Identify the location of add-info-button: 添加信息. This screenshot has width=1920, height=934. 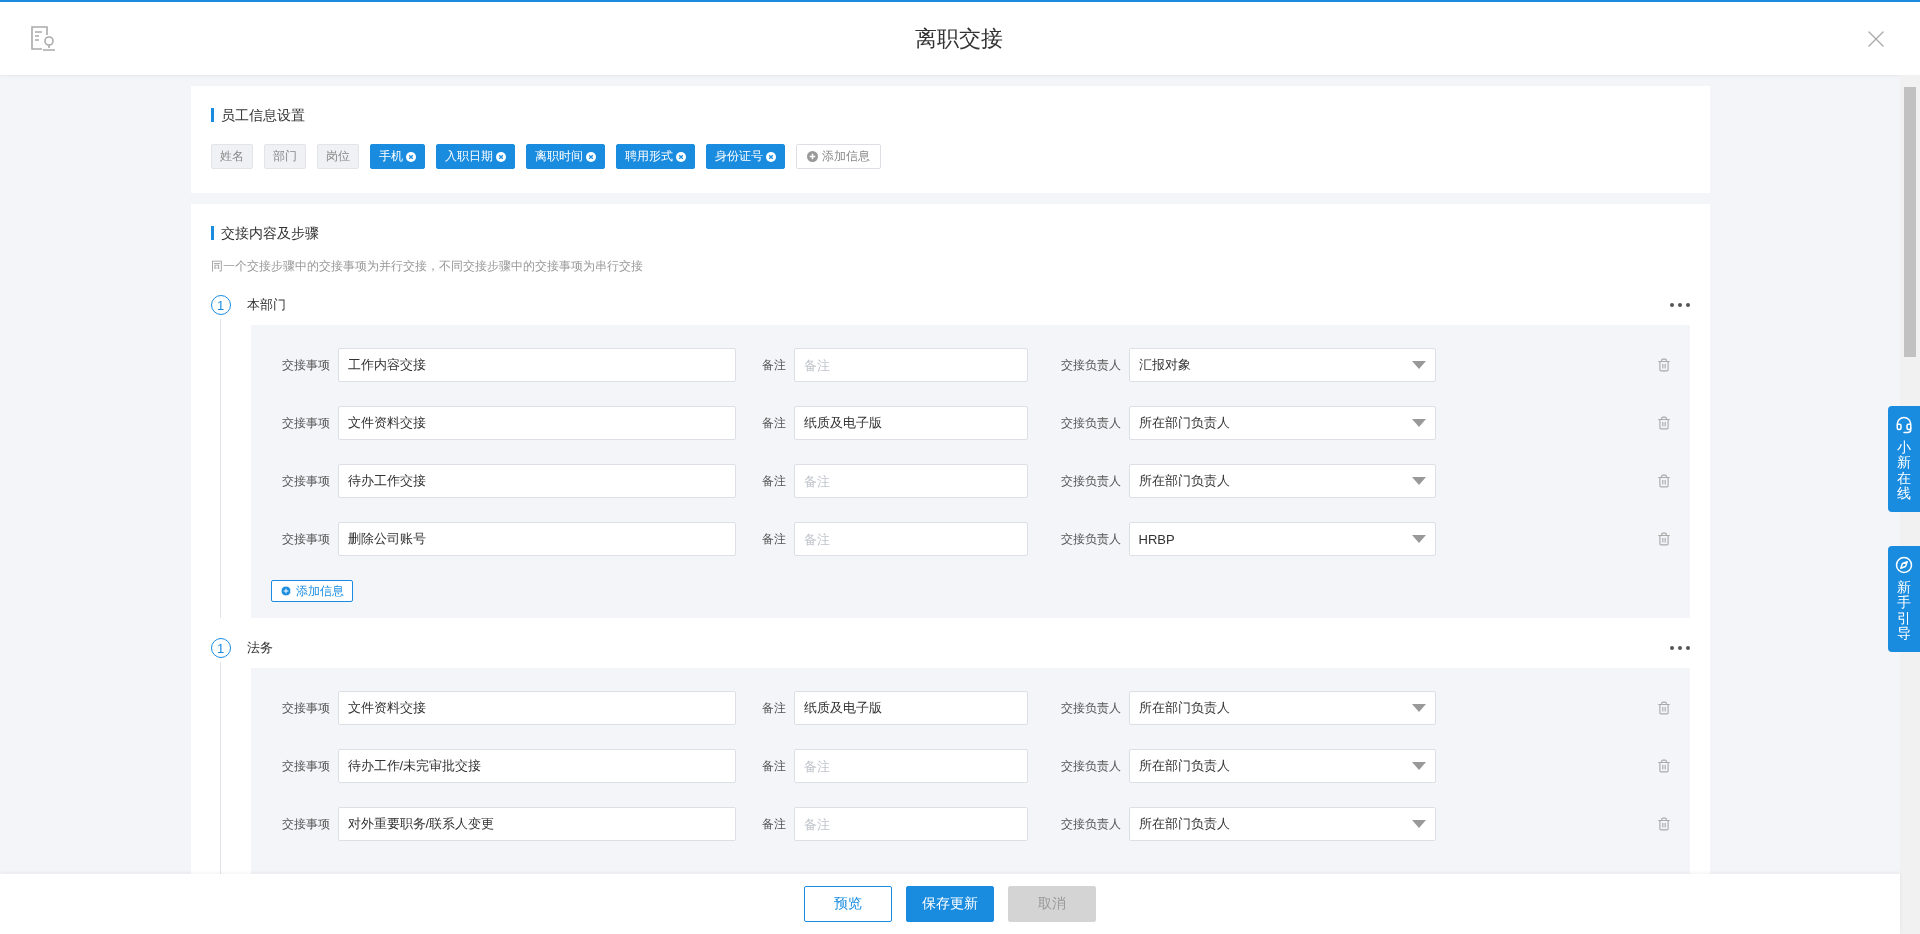
(838, 156).